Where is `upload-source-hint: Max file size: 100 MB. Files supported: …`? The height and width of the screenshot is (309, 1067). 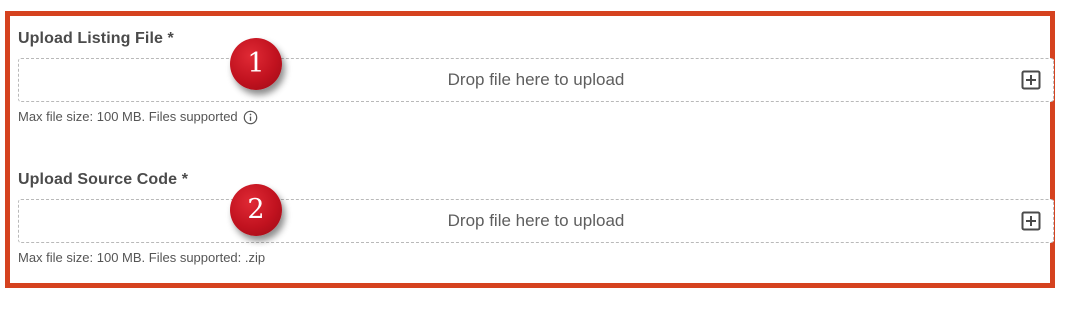
upload-source-hint: Max file size: 100 MB. Files supported: … is located at coordinates (536, 258).